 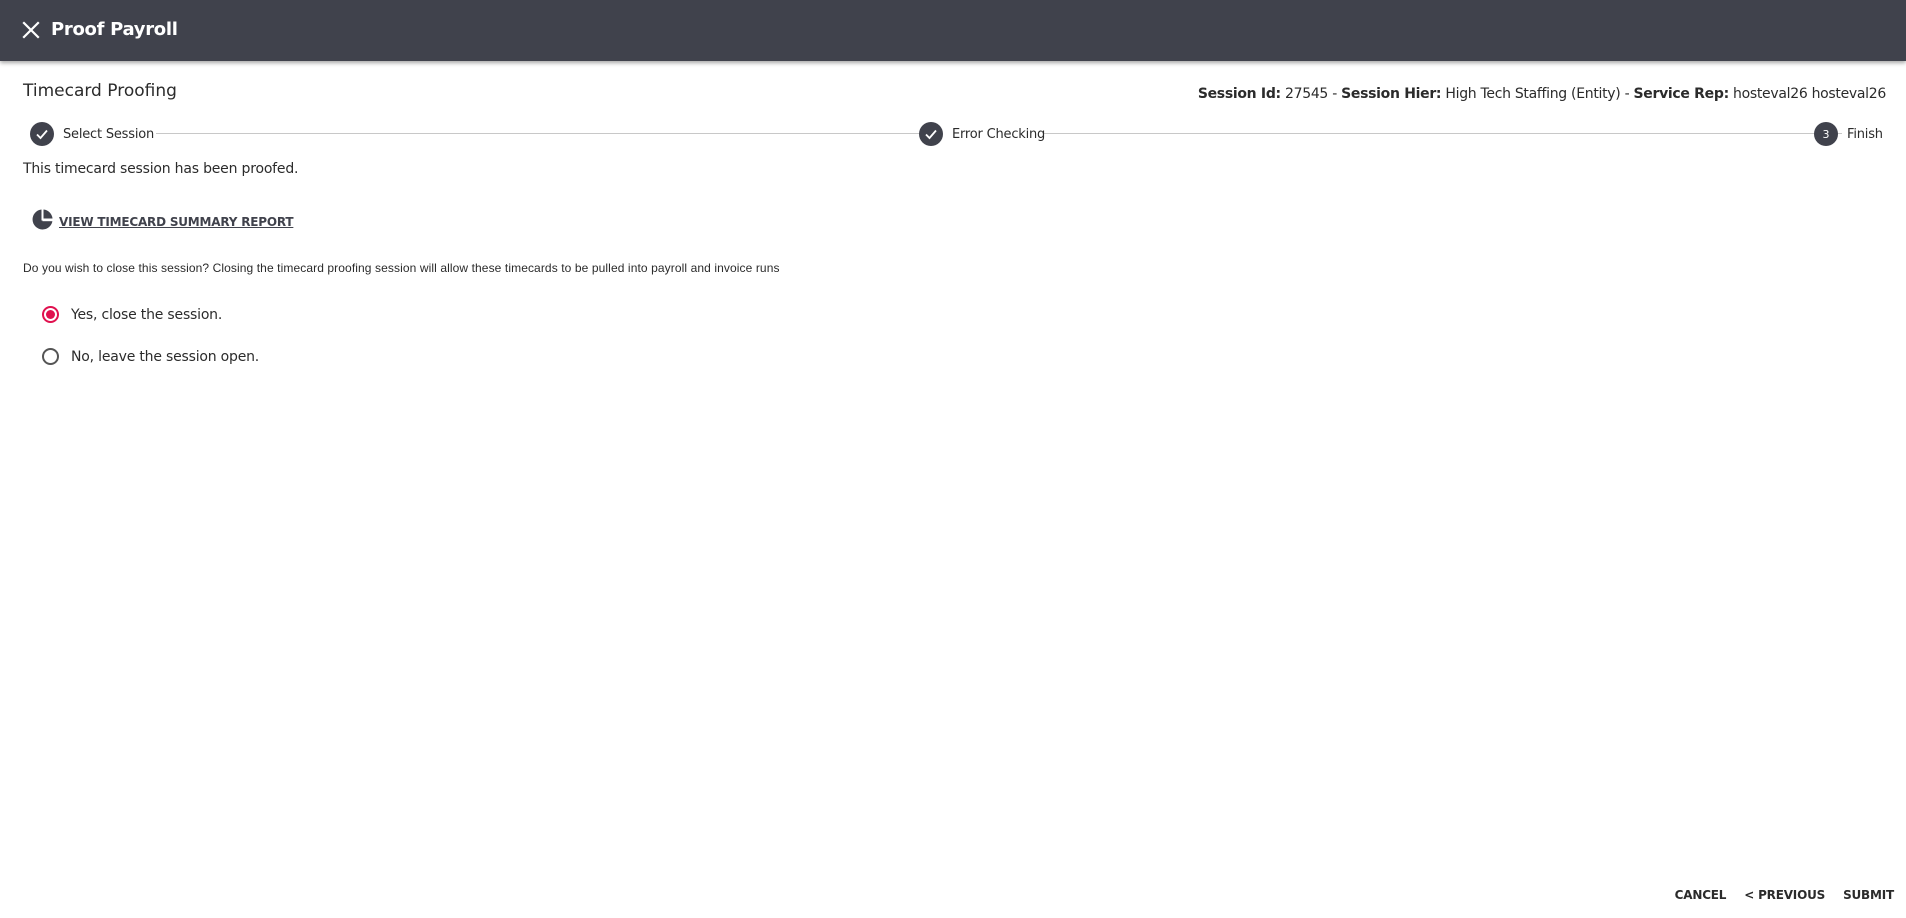 What do you see at coordinates (1533, 94) in the screenshot?
I see `session-hier-value: High Tech Staffing (Entity)` at bounding box center [1533, 94].